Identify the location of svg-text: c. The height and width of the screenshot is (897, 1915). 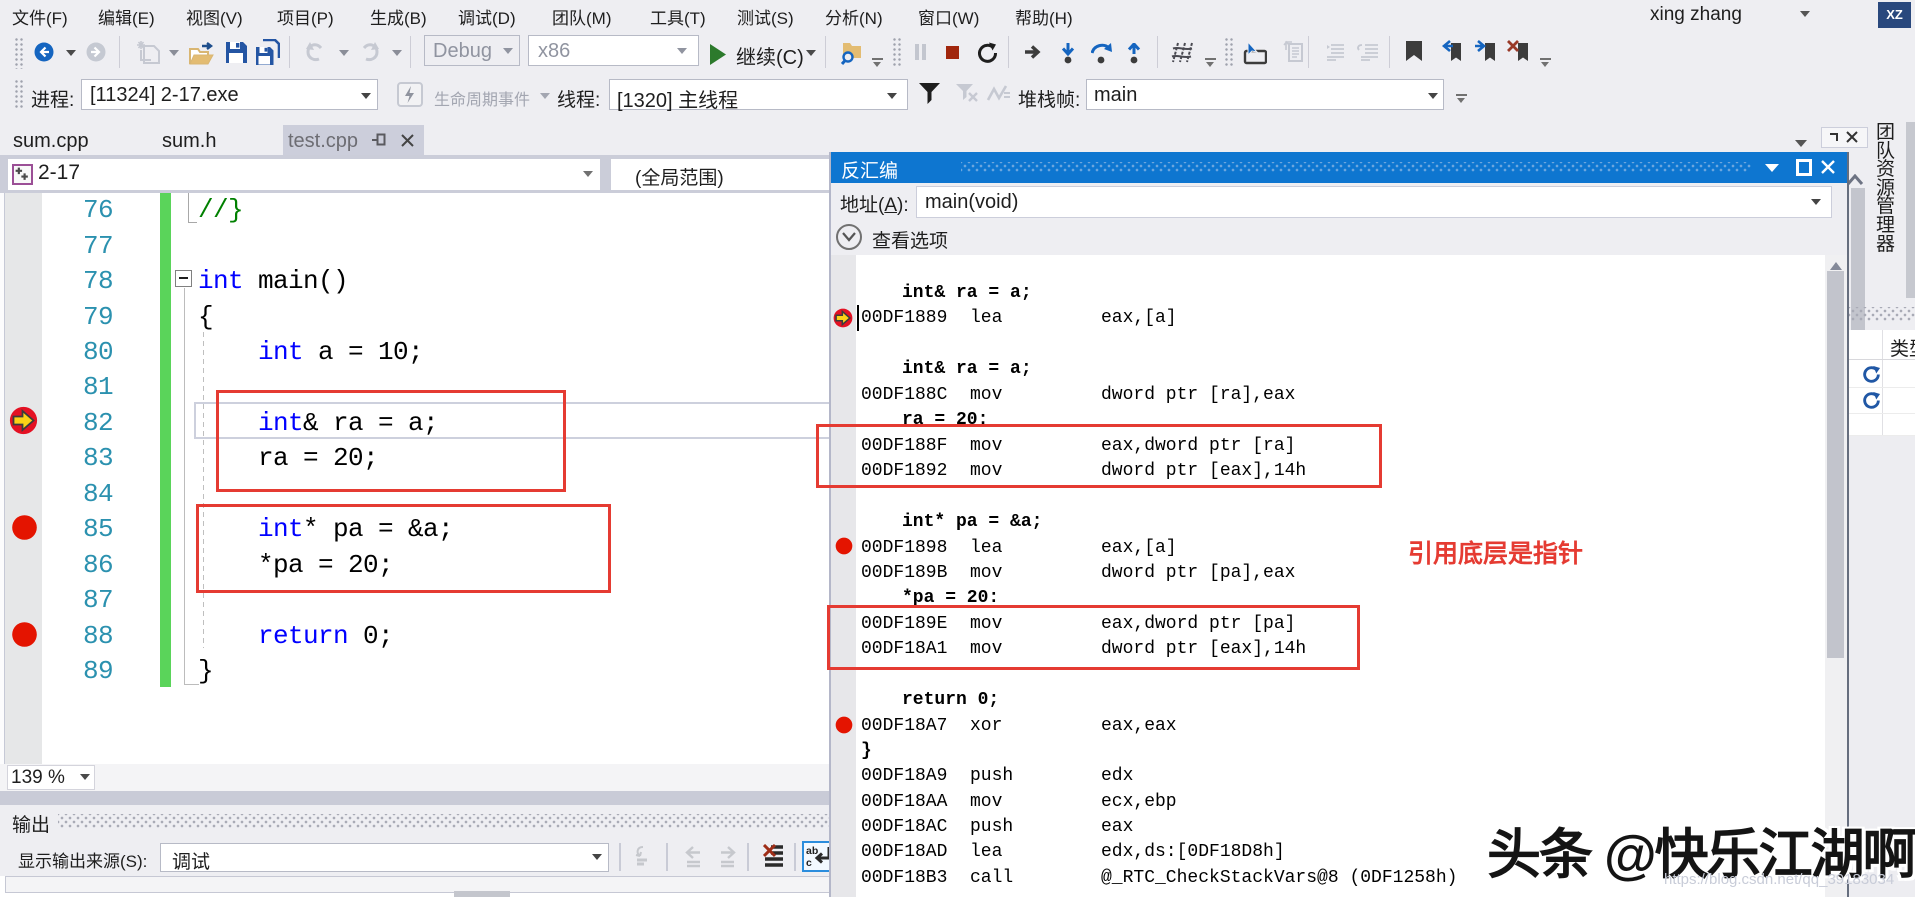
(809, 862).